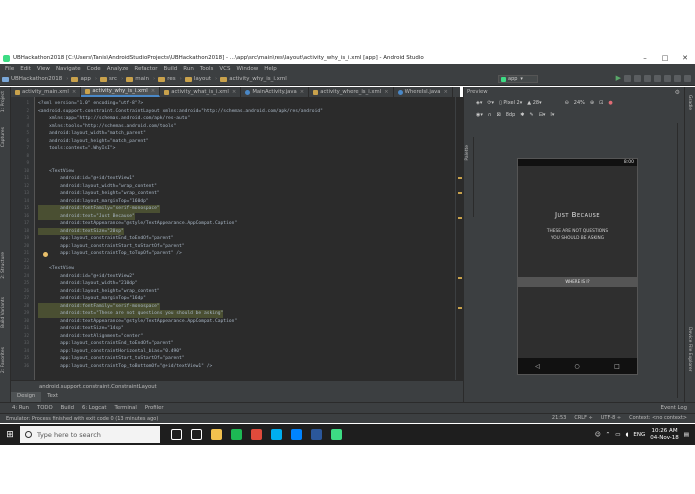 The height and width of the screenshot is (494, 695). What do you see at coordinates (658, 418) in the screenshot?
I see `context-indicator: Context: <no context>` at bounding box center [658, 418].